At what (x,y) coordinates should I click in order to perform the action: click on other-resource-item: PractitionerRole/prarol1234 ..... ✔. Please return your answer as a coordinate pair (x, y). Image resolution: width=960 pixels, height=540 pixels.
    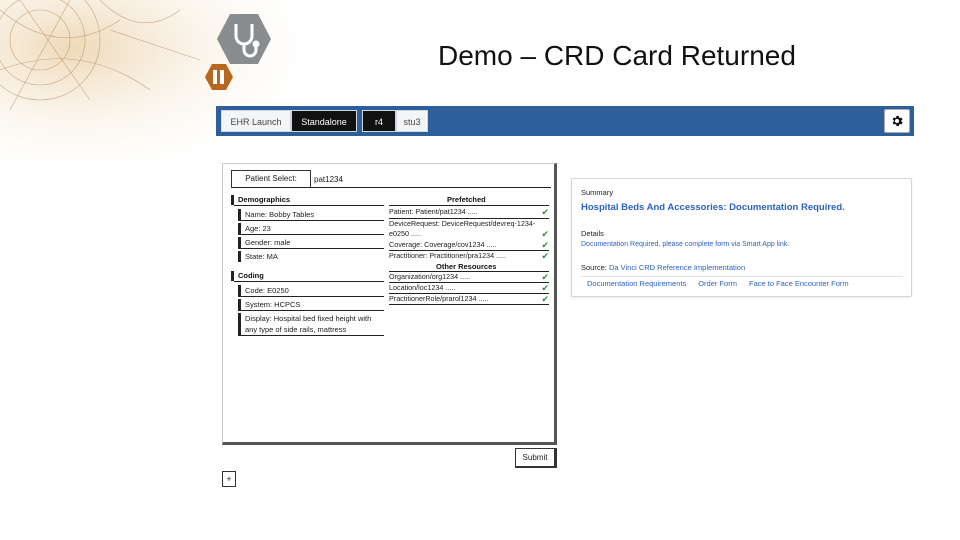
    Looking at the image, I should click on (469, 299).